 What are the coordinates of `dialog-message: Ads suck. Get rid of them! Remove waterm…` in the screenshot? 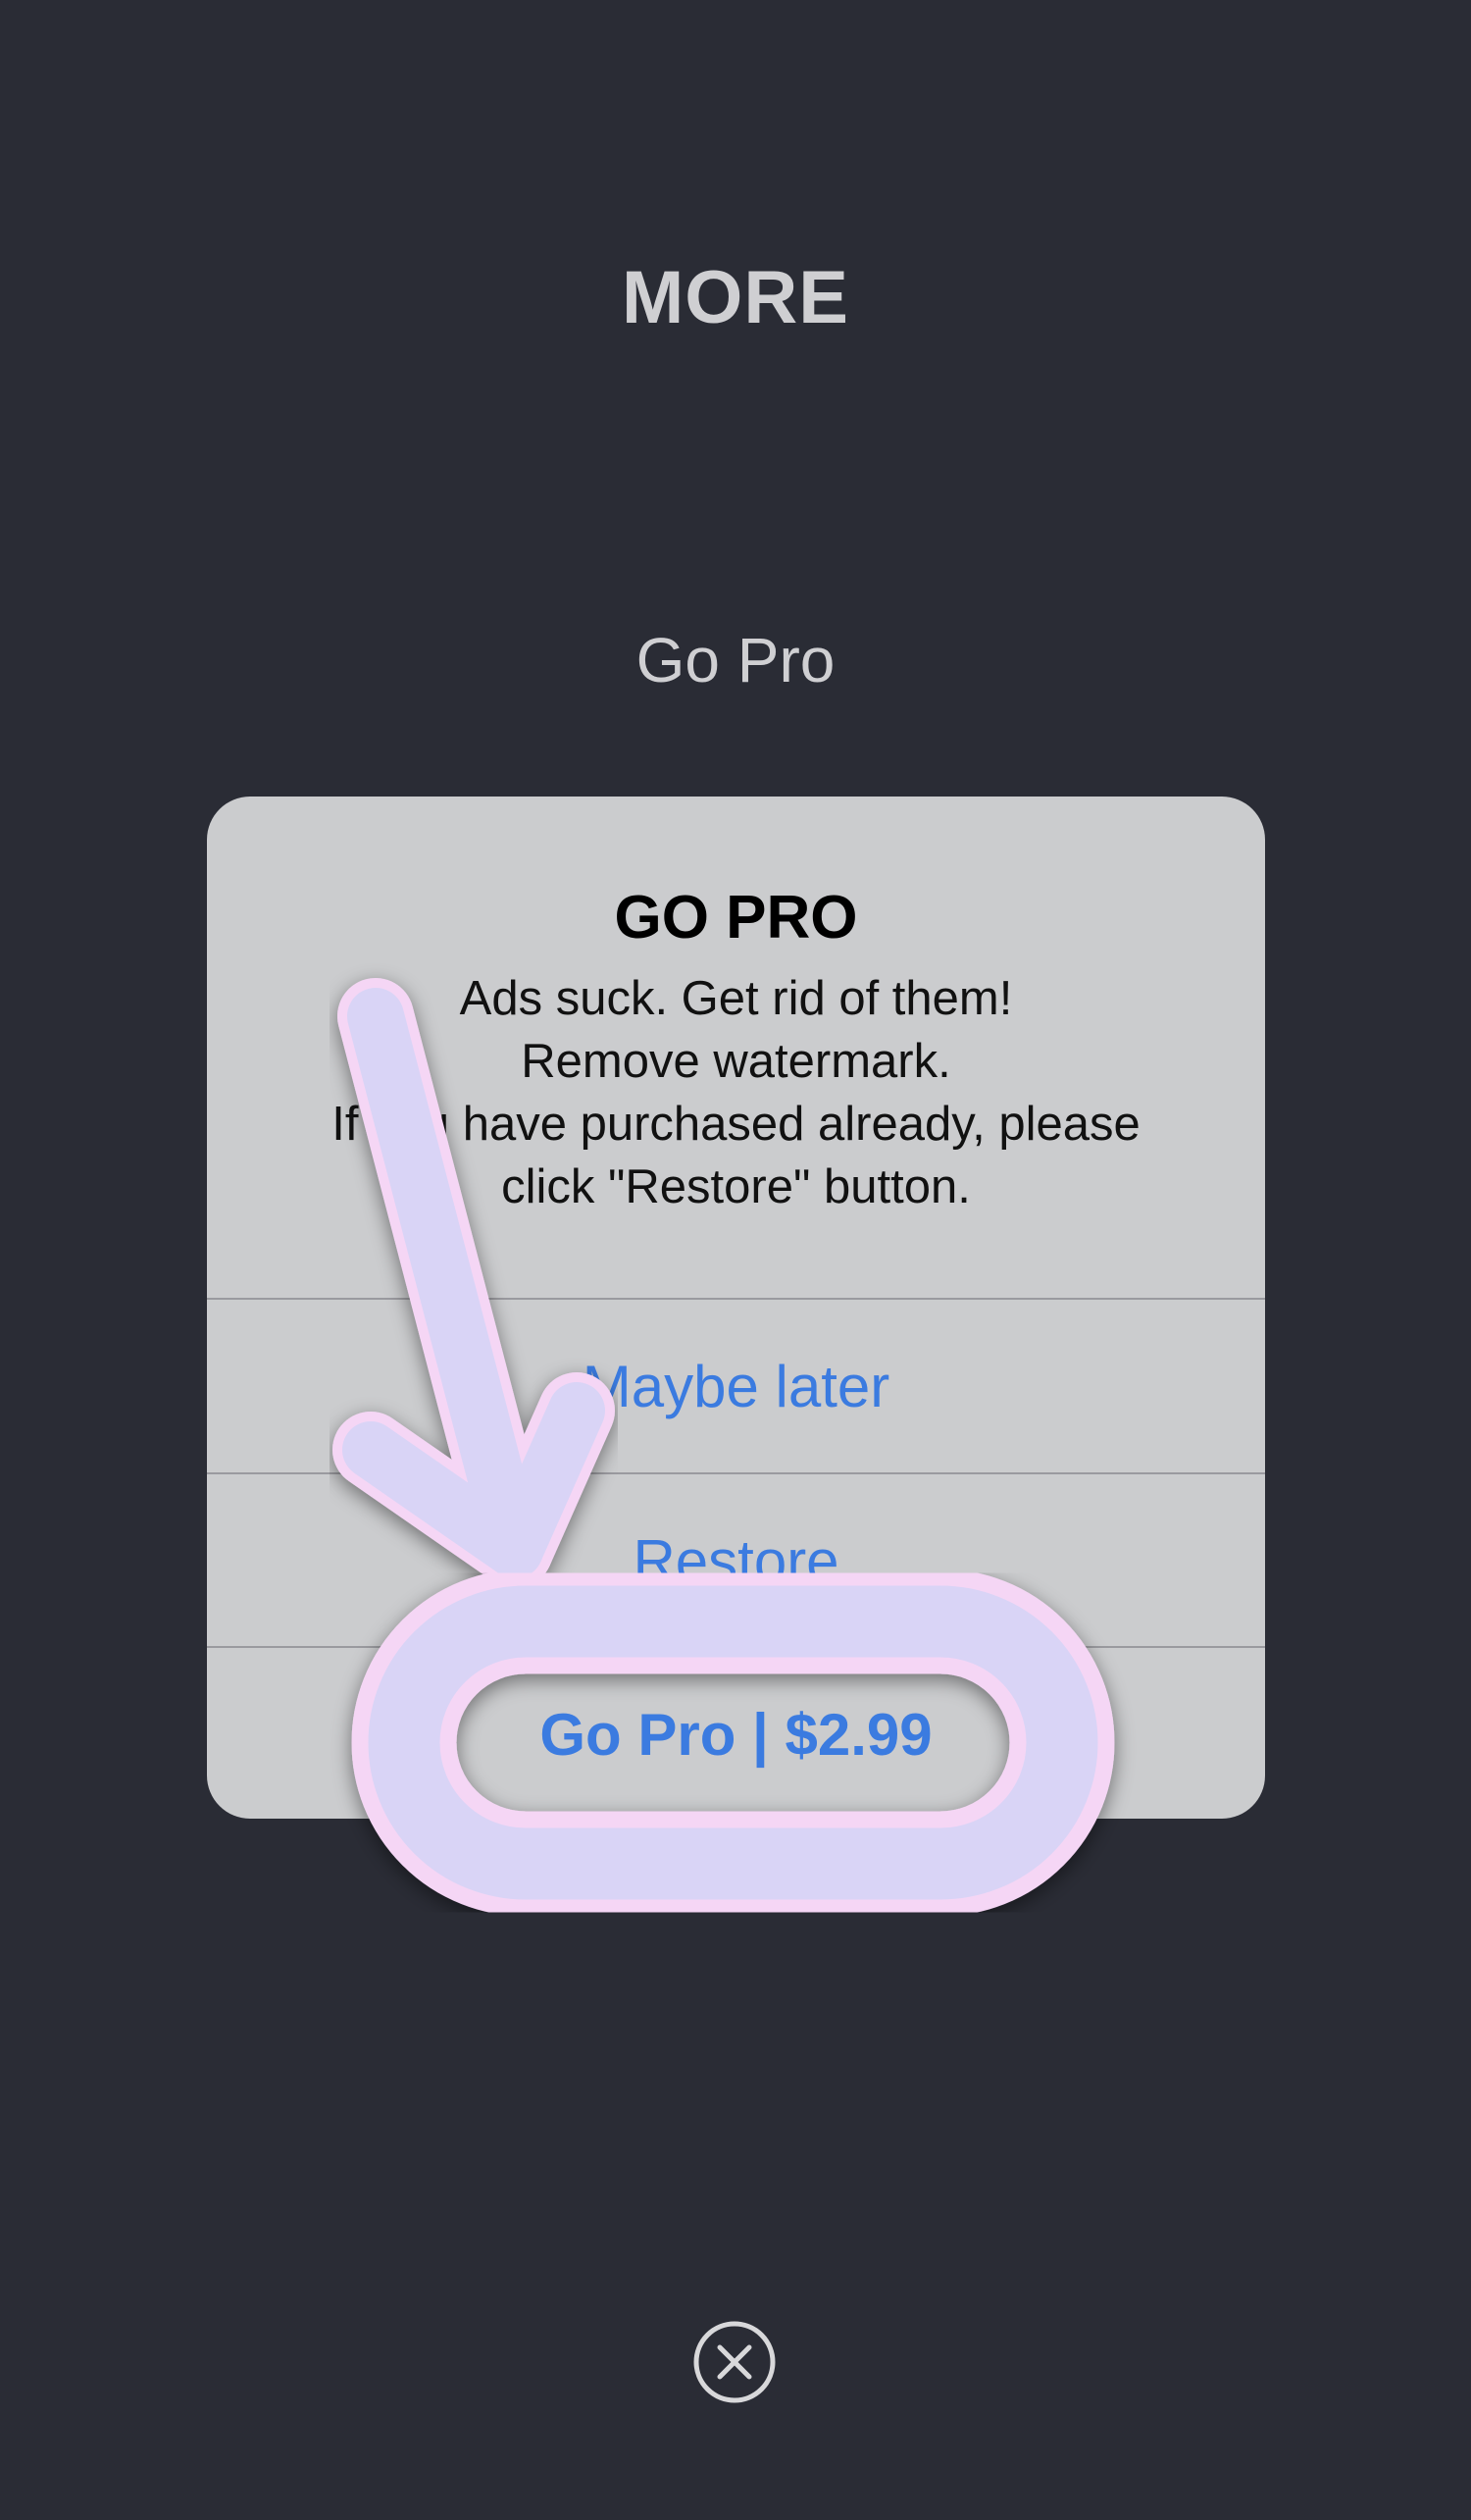 It's located at (736, 1092).